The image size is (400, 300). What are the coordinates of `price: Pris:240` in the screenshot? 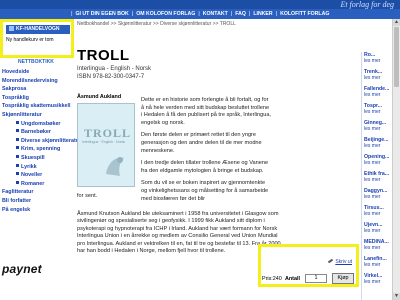 It's located at (272, 279).